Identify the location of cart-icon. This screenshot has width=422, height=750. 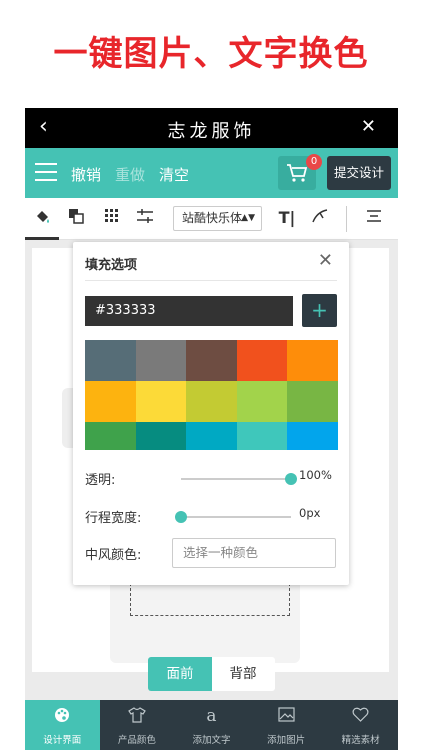
(297, 173).